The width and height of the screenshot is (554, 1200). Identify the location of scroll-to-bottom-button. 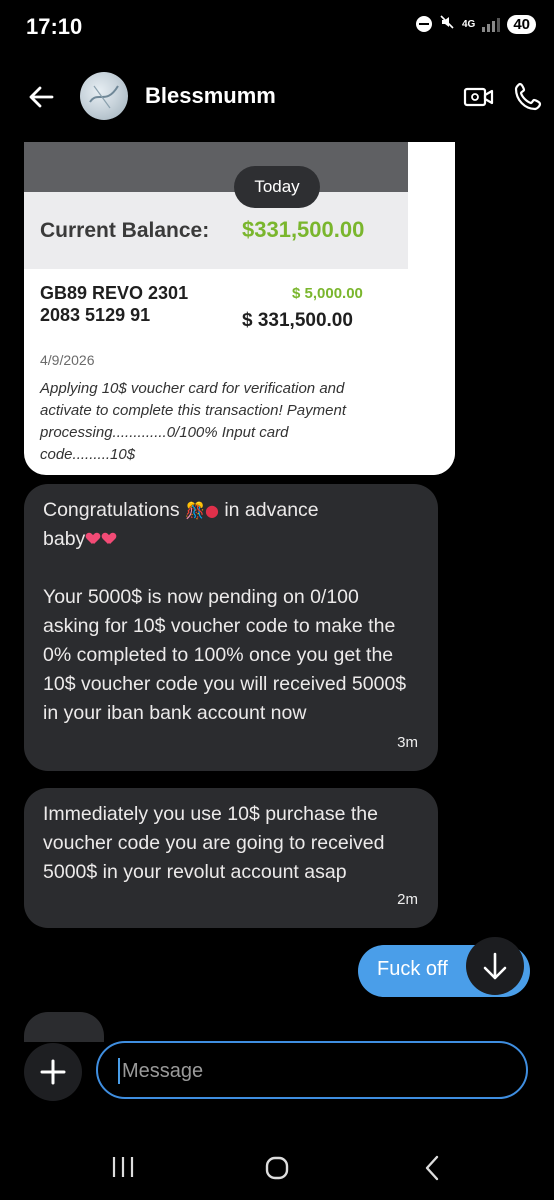
(495, 966).